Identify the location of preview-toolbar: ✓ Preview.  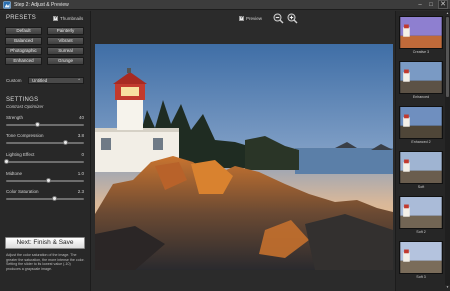
(243, 19).